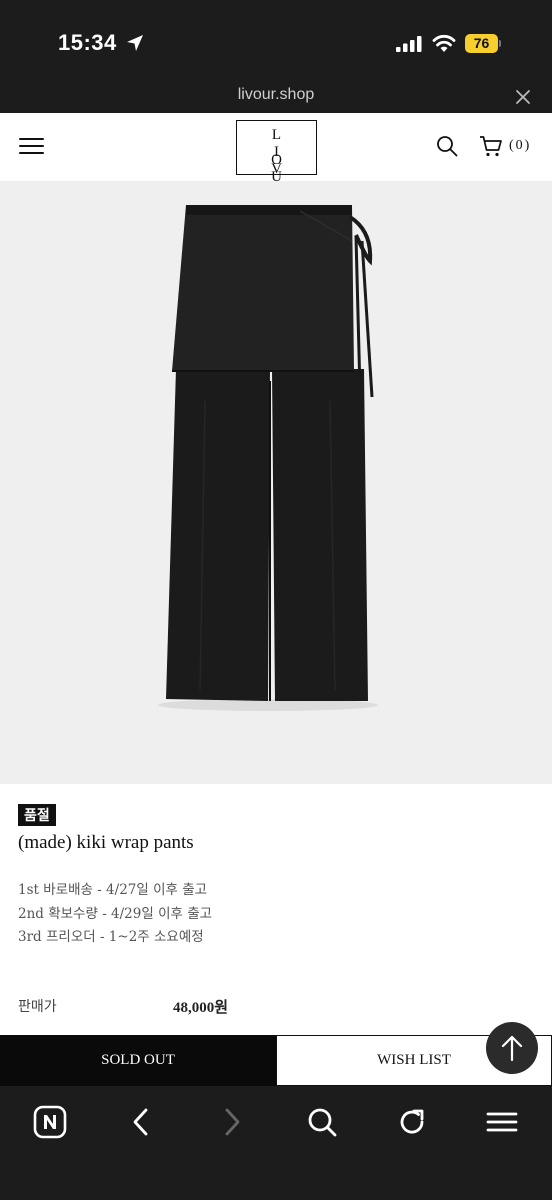 The height and width of the screenshot is (1200, 552). What do you see at coordinates (113, 890) in the screenshot?
I see `shipping-line: 1st 바로배송 - 4/27일 이후 출고` at bounding box center [113, 890].